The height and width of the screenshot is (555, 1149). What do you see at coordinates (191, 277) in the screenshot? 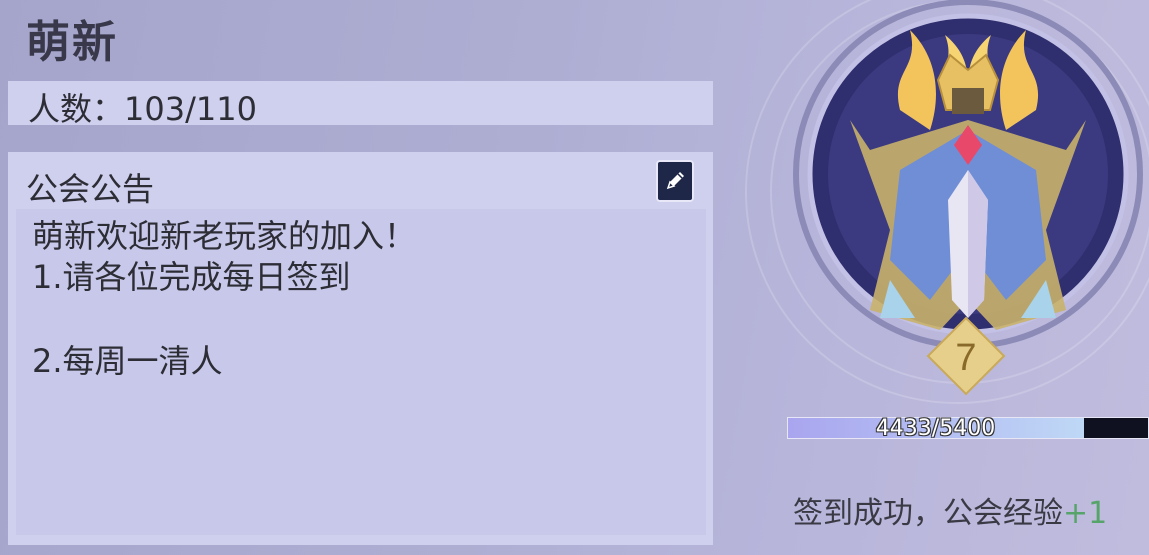
I see `notice-line: 1.请各位完成每日签到` at bounding box center [191, 277].